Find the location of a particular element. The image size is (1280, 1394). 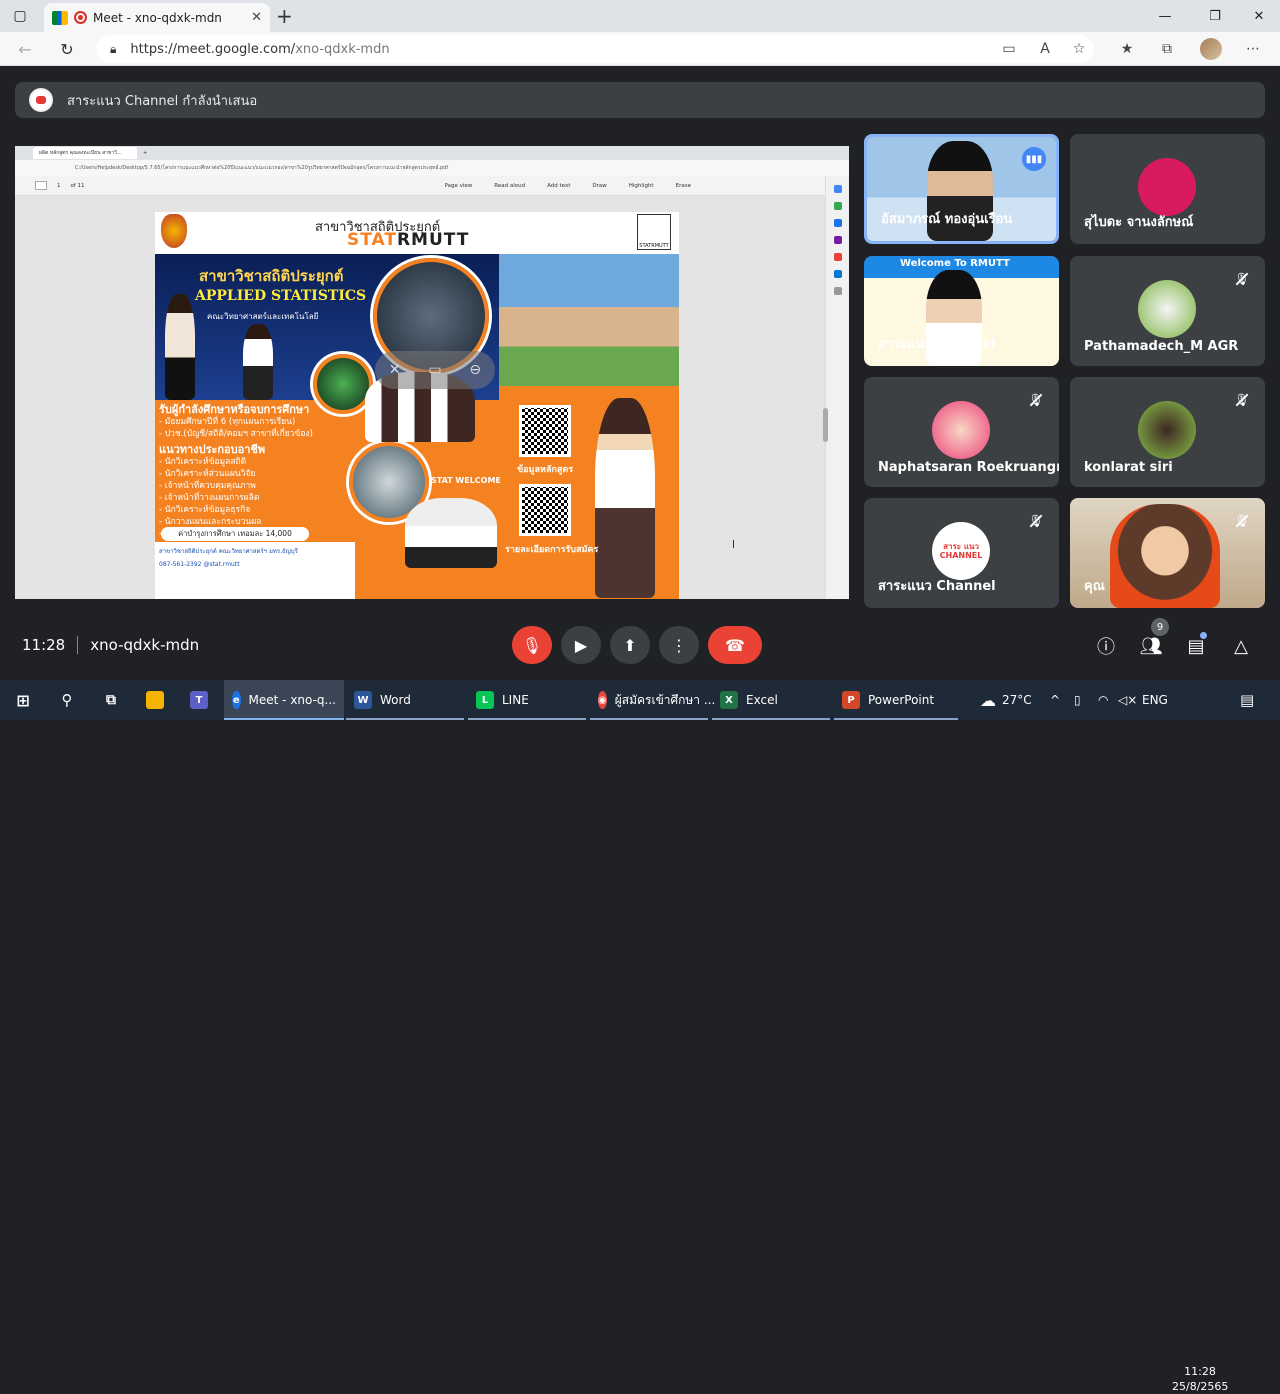

poster-group-photo-image is located at coordinates (451, 533).